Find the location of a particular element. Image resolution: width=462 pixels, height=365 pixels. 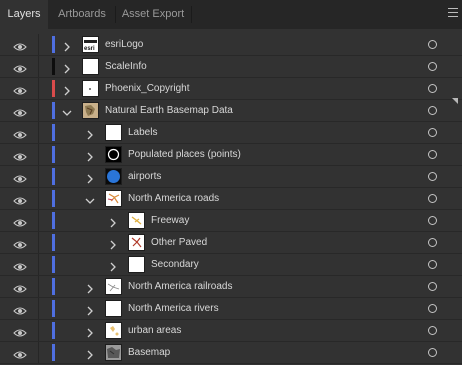

layer-row: Labels is located at coordinates (231, 133).